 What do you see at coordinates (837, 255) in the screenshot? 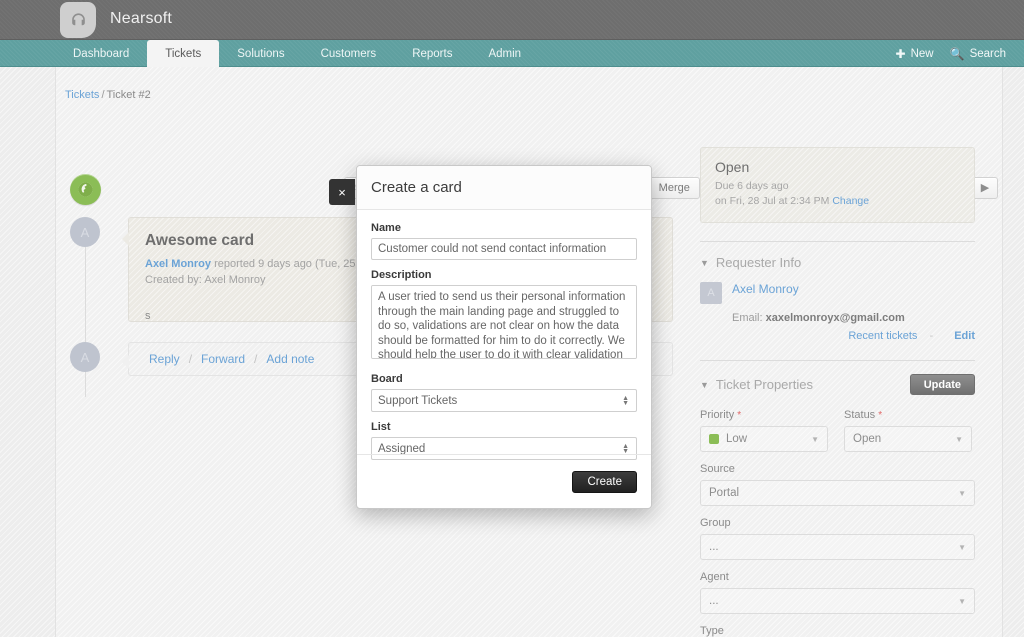
I see `requester-section-header: ▼ Requester Info` at bounding box center [837, 255].